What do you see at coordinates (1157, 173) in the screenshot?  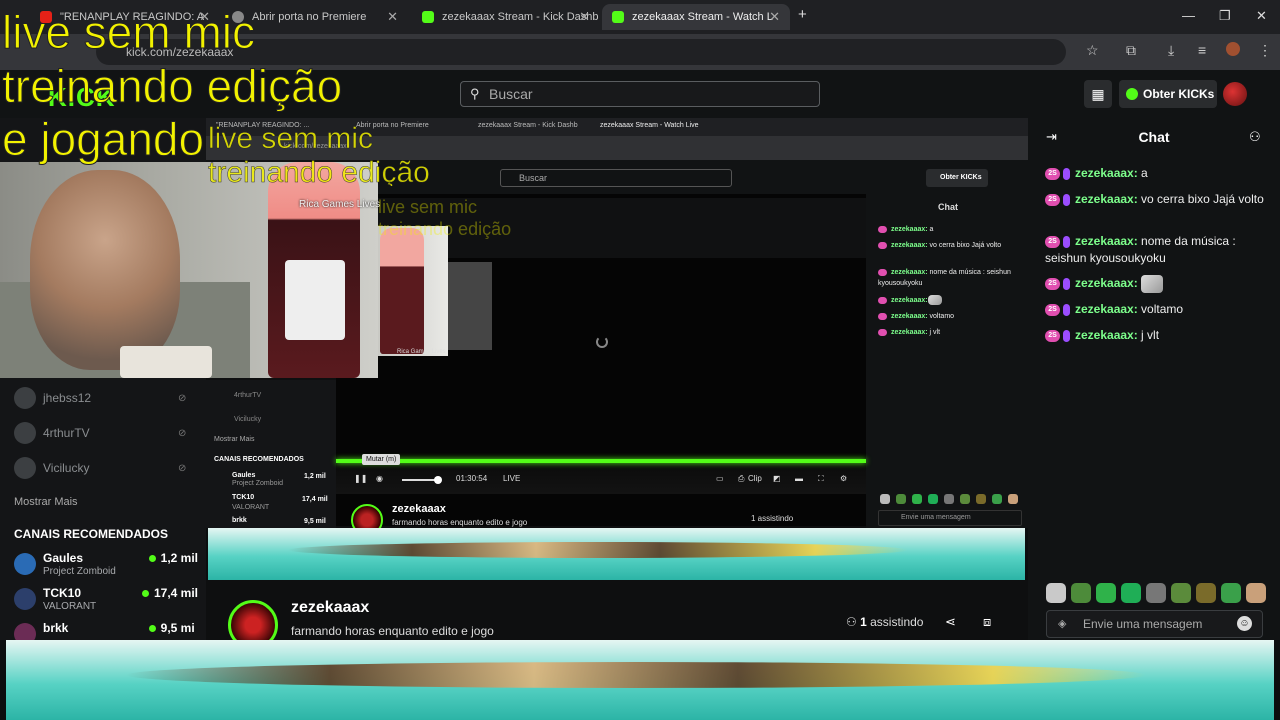 I see `chat-message: 2S zezekaaax: a` at bounding box center [1157, 173].